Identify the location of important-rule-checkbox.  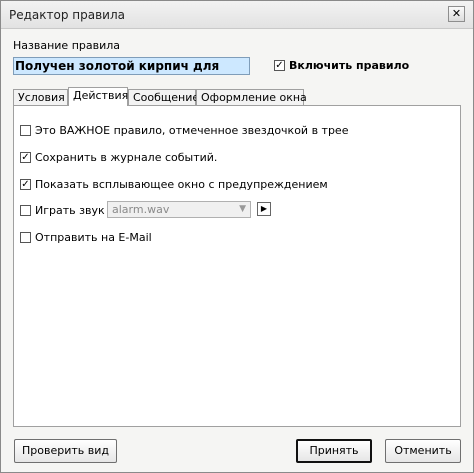
(25, 130).